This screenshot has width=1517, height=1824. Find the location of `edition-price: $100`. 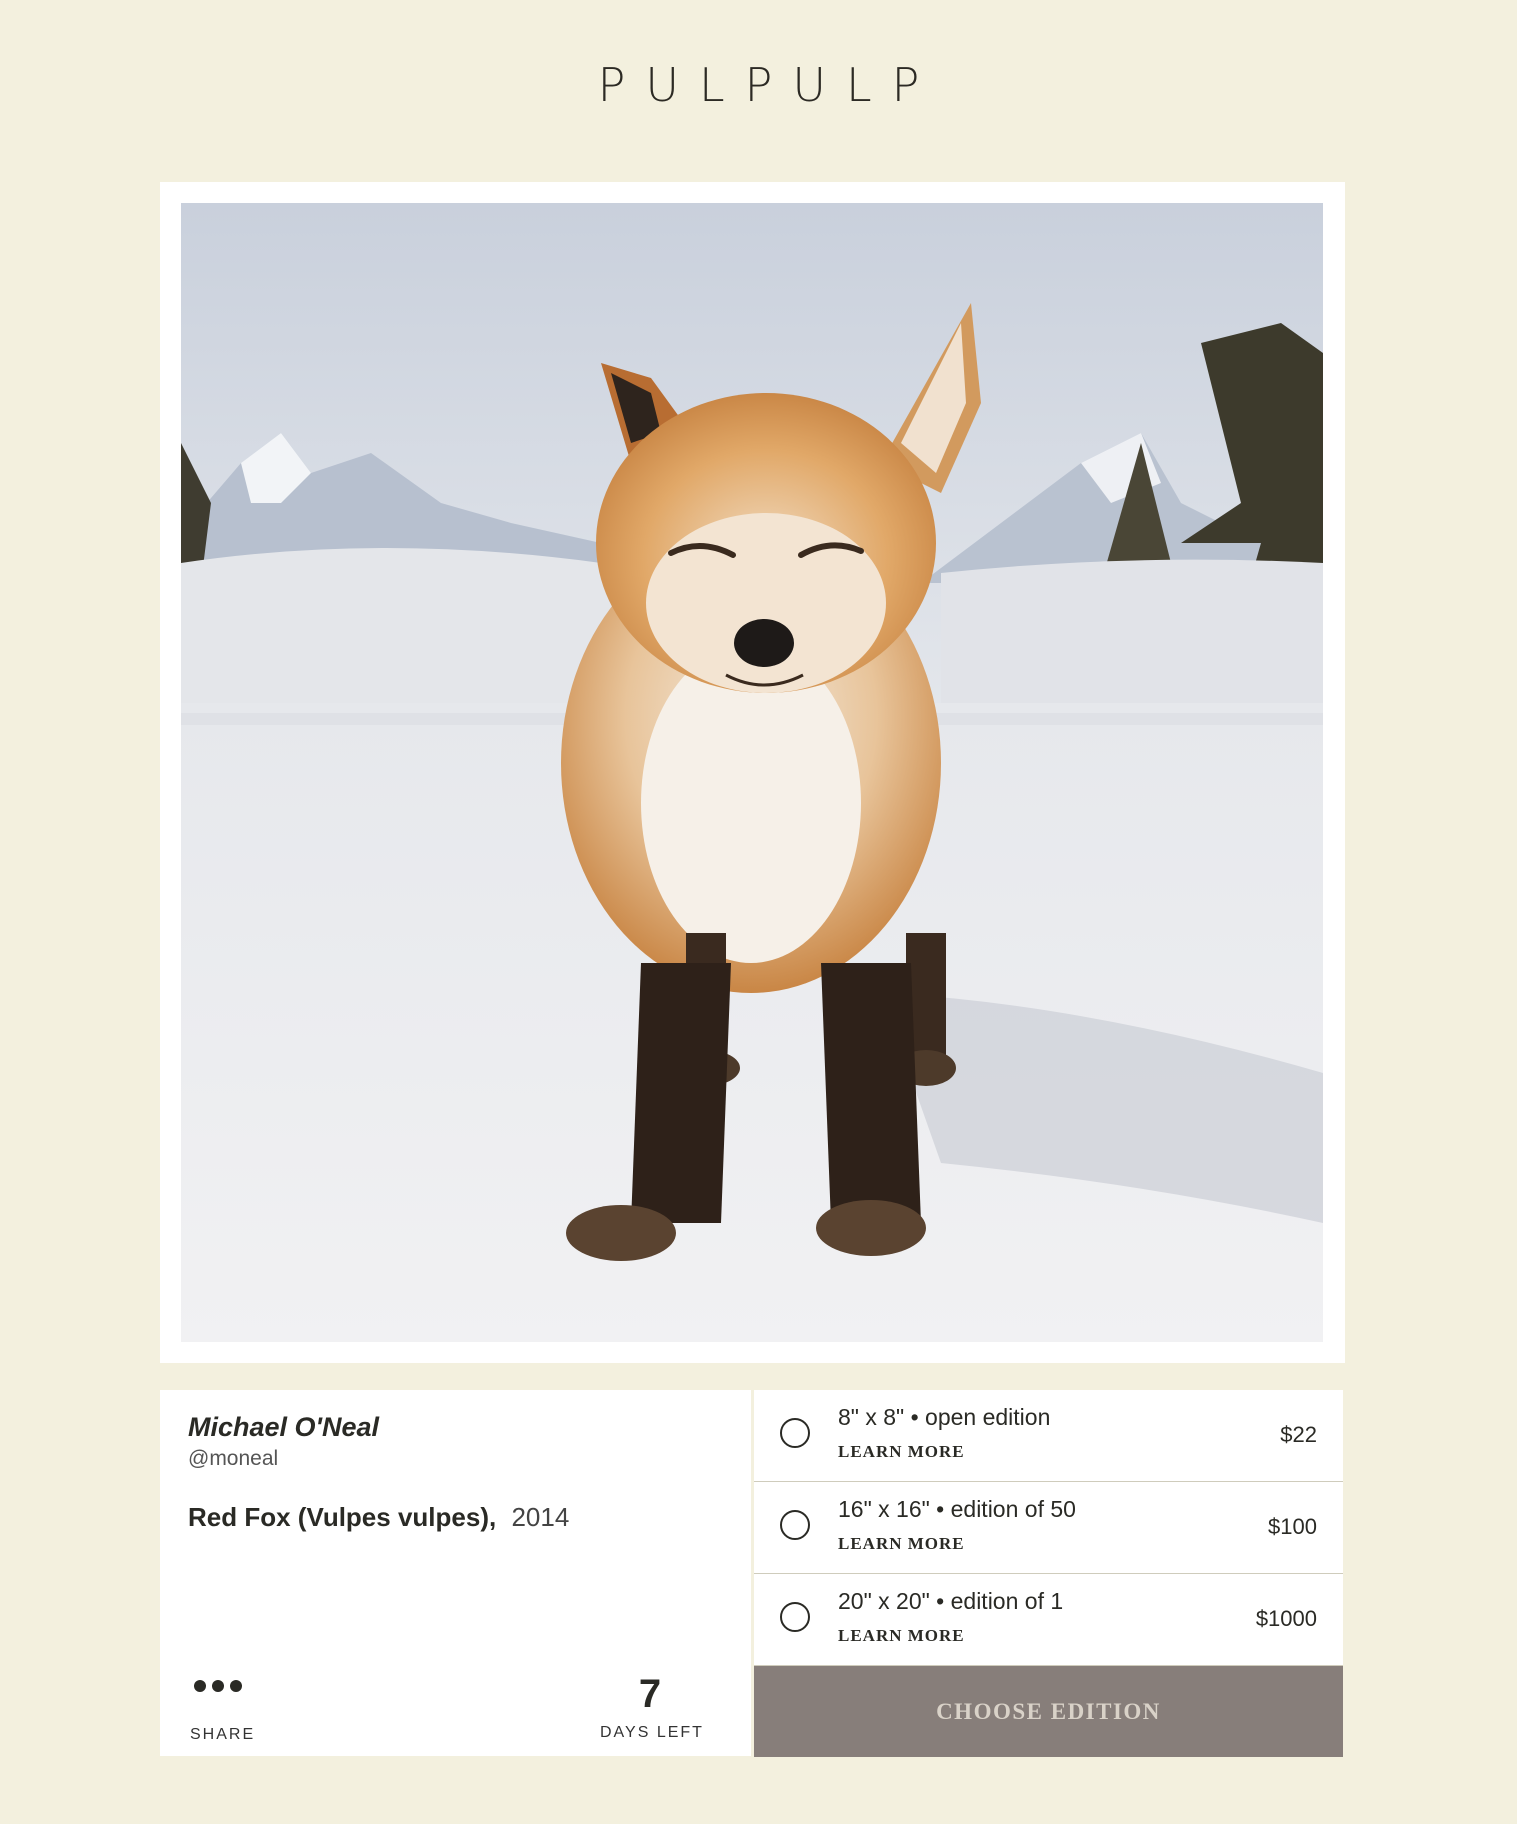

edition-price: $100 is located at coordinates (1292, 1526).